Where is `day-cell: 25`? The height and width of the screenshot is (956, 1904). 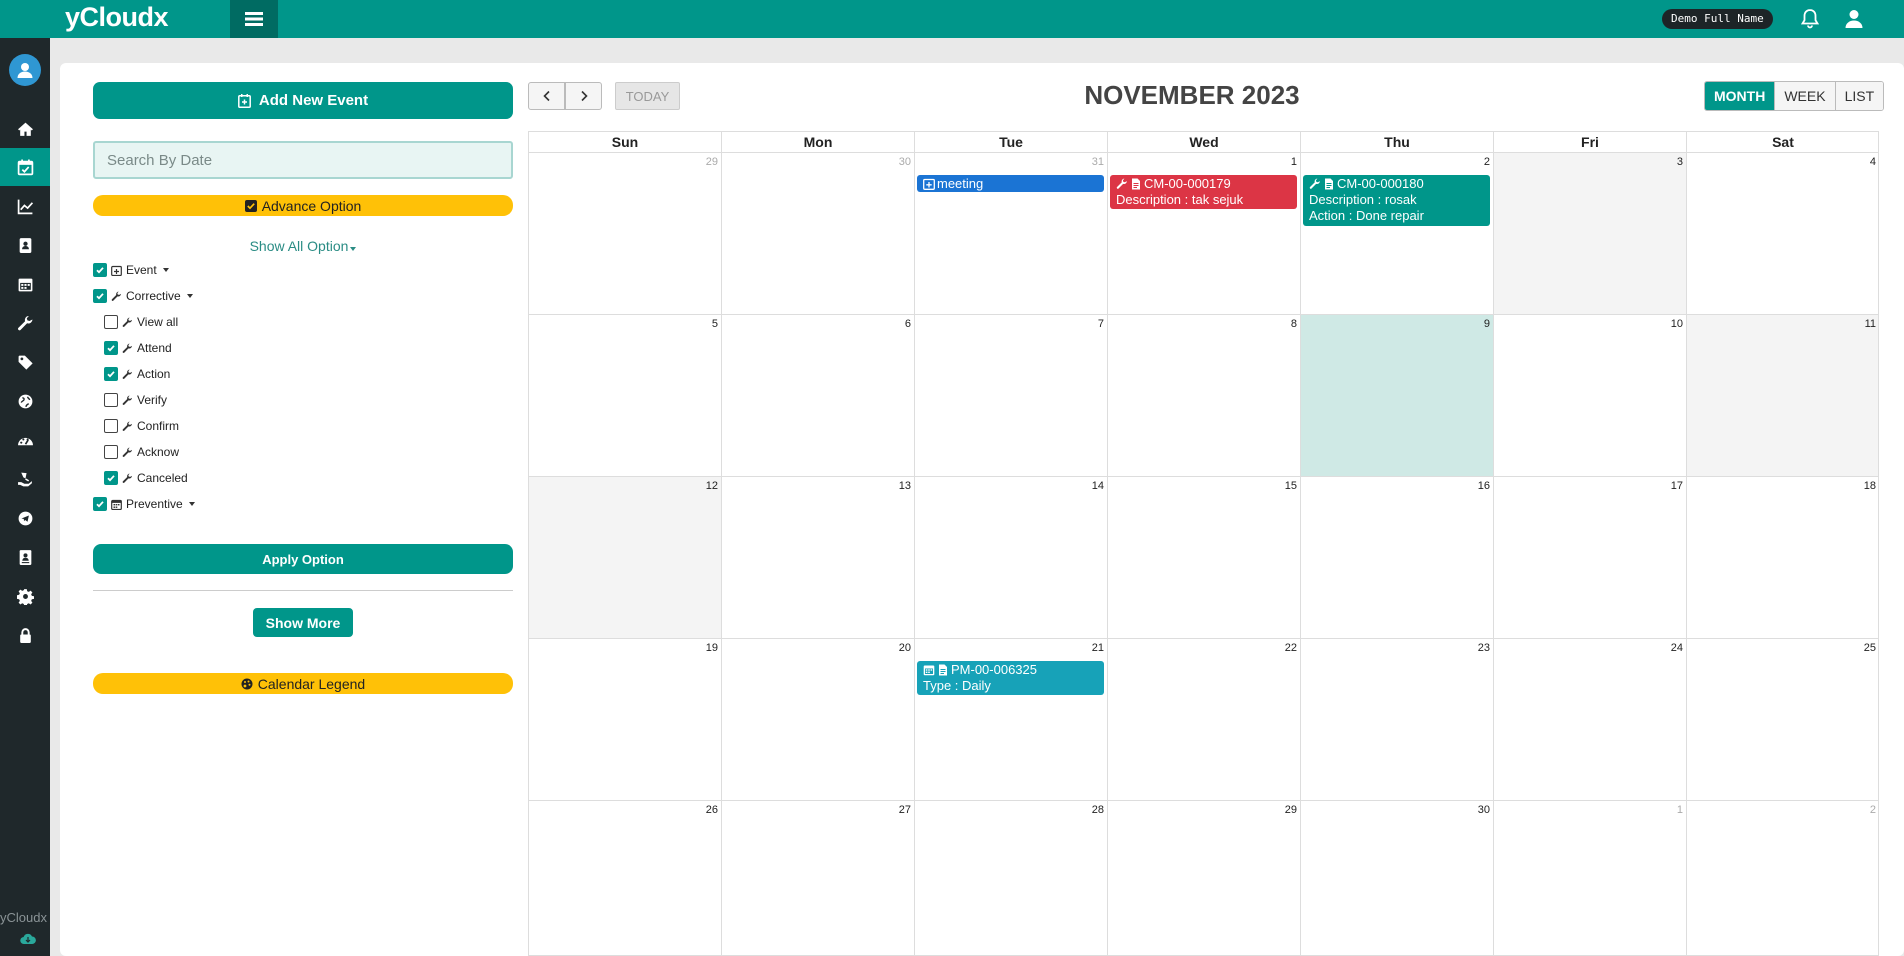
day-cell: 25 is located at coordinates (1782, 720).